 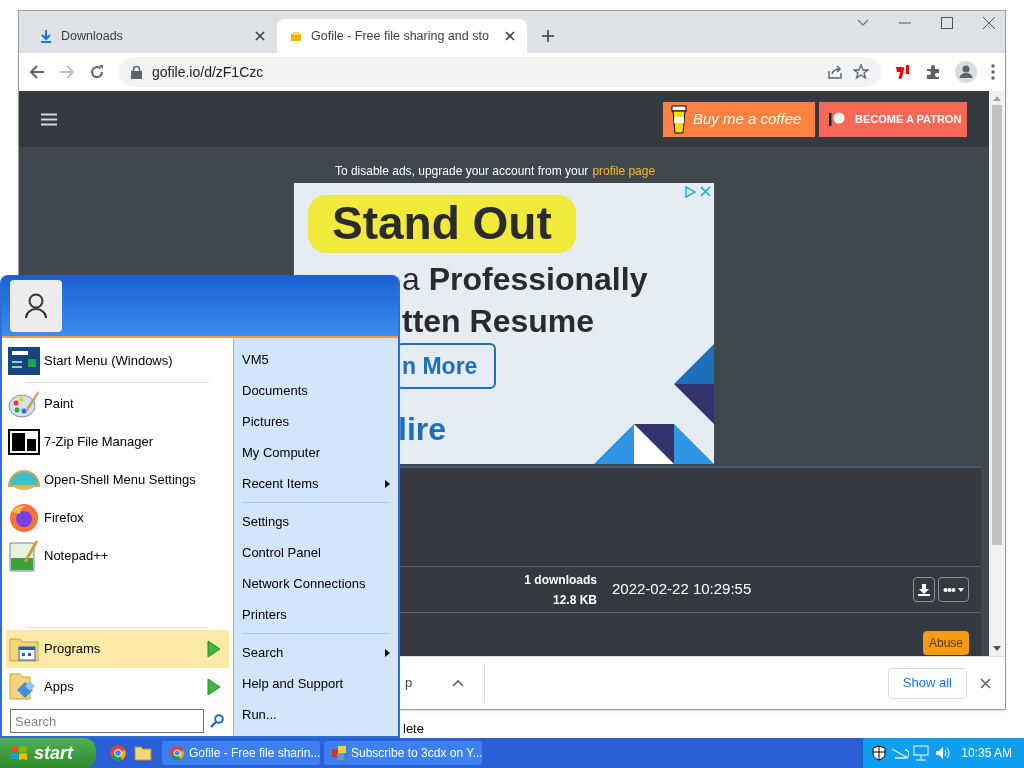 What do you see at coordinates (49, 119) in the screenshot?
I see `menu-icon` at bounding box center [49, 119].